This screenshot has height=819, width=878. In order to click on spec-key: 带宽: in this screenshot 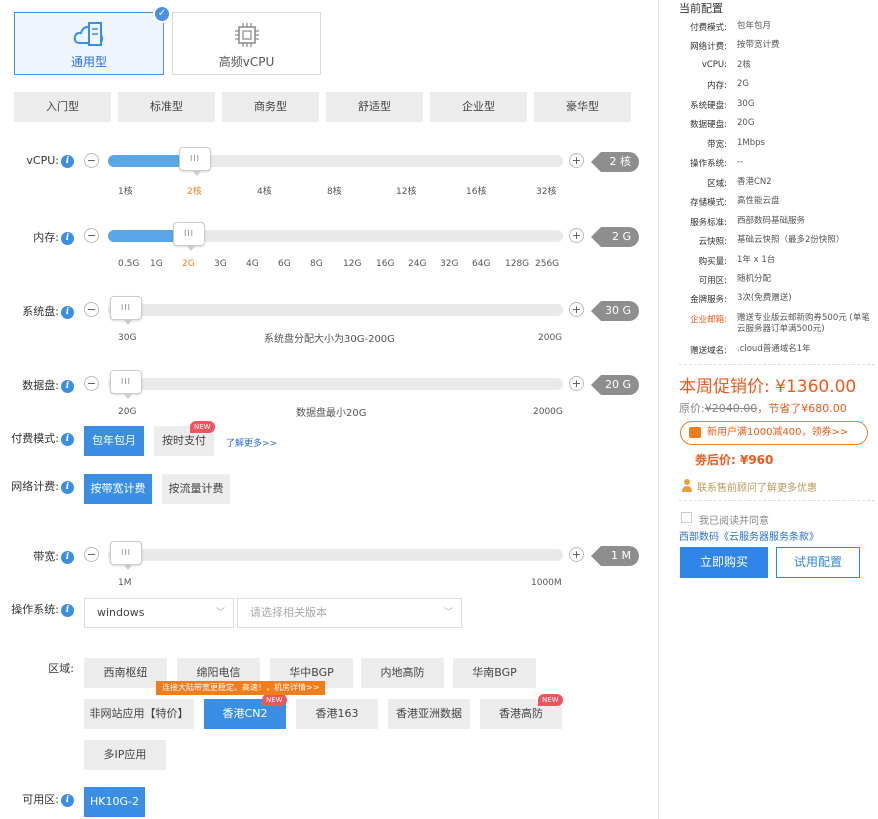, I will do `click(717, 145)`.